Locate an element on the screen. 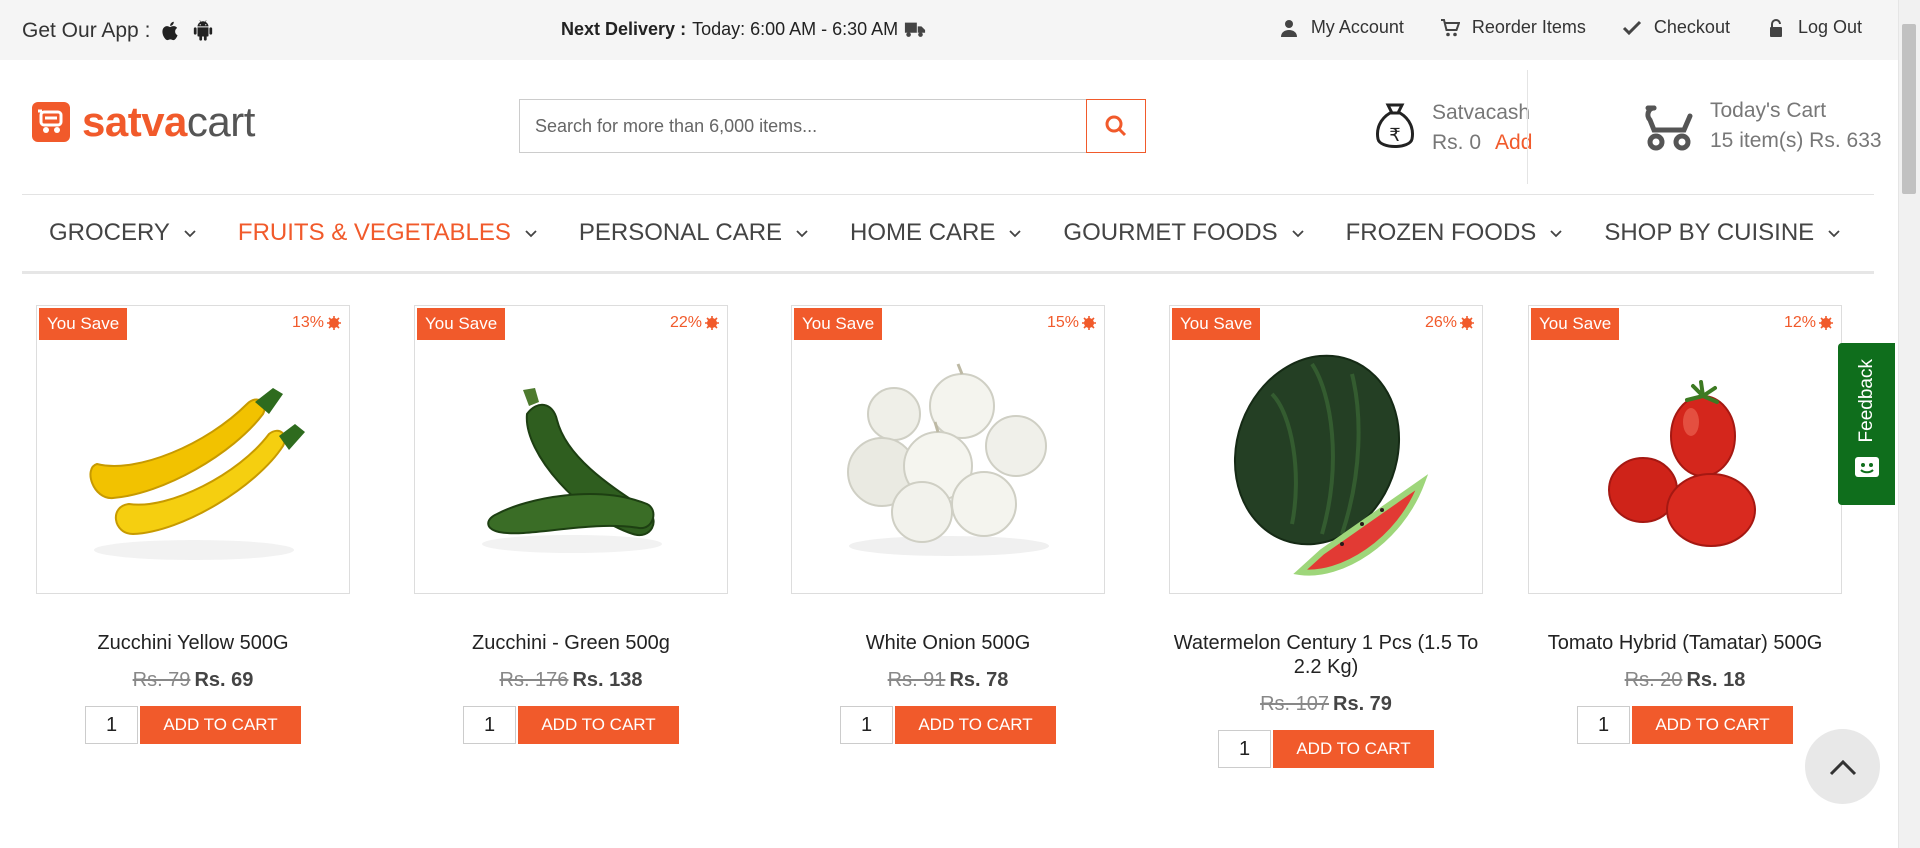  cart-logo-icon is located at coordinates (51, 122).